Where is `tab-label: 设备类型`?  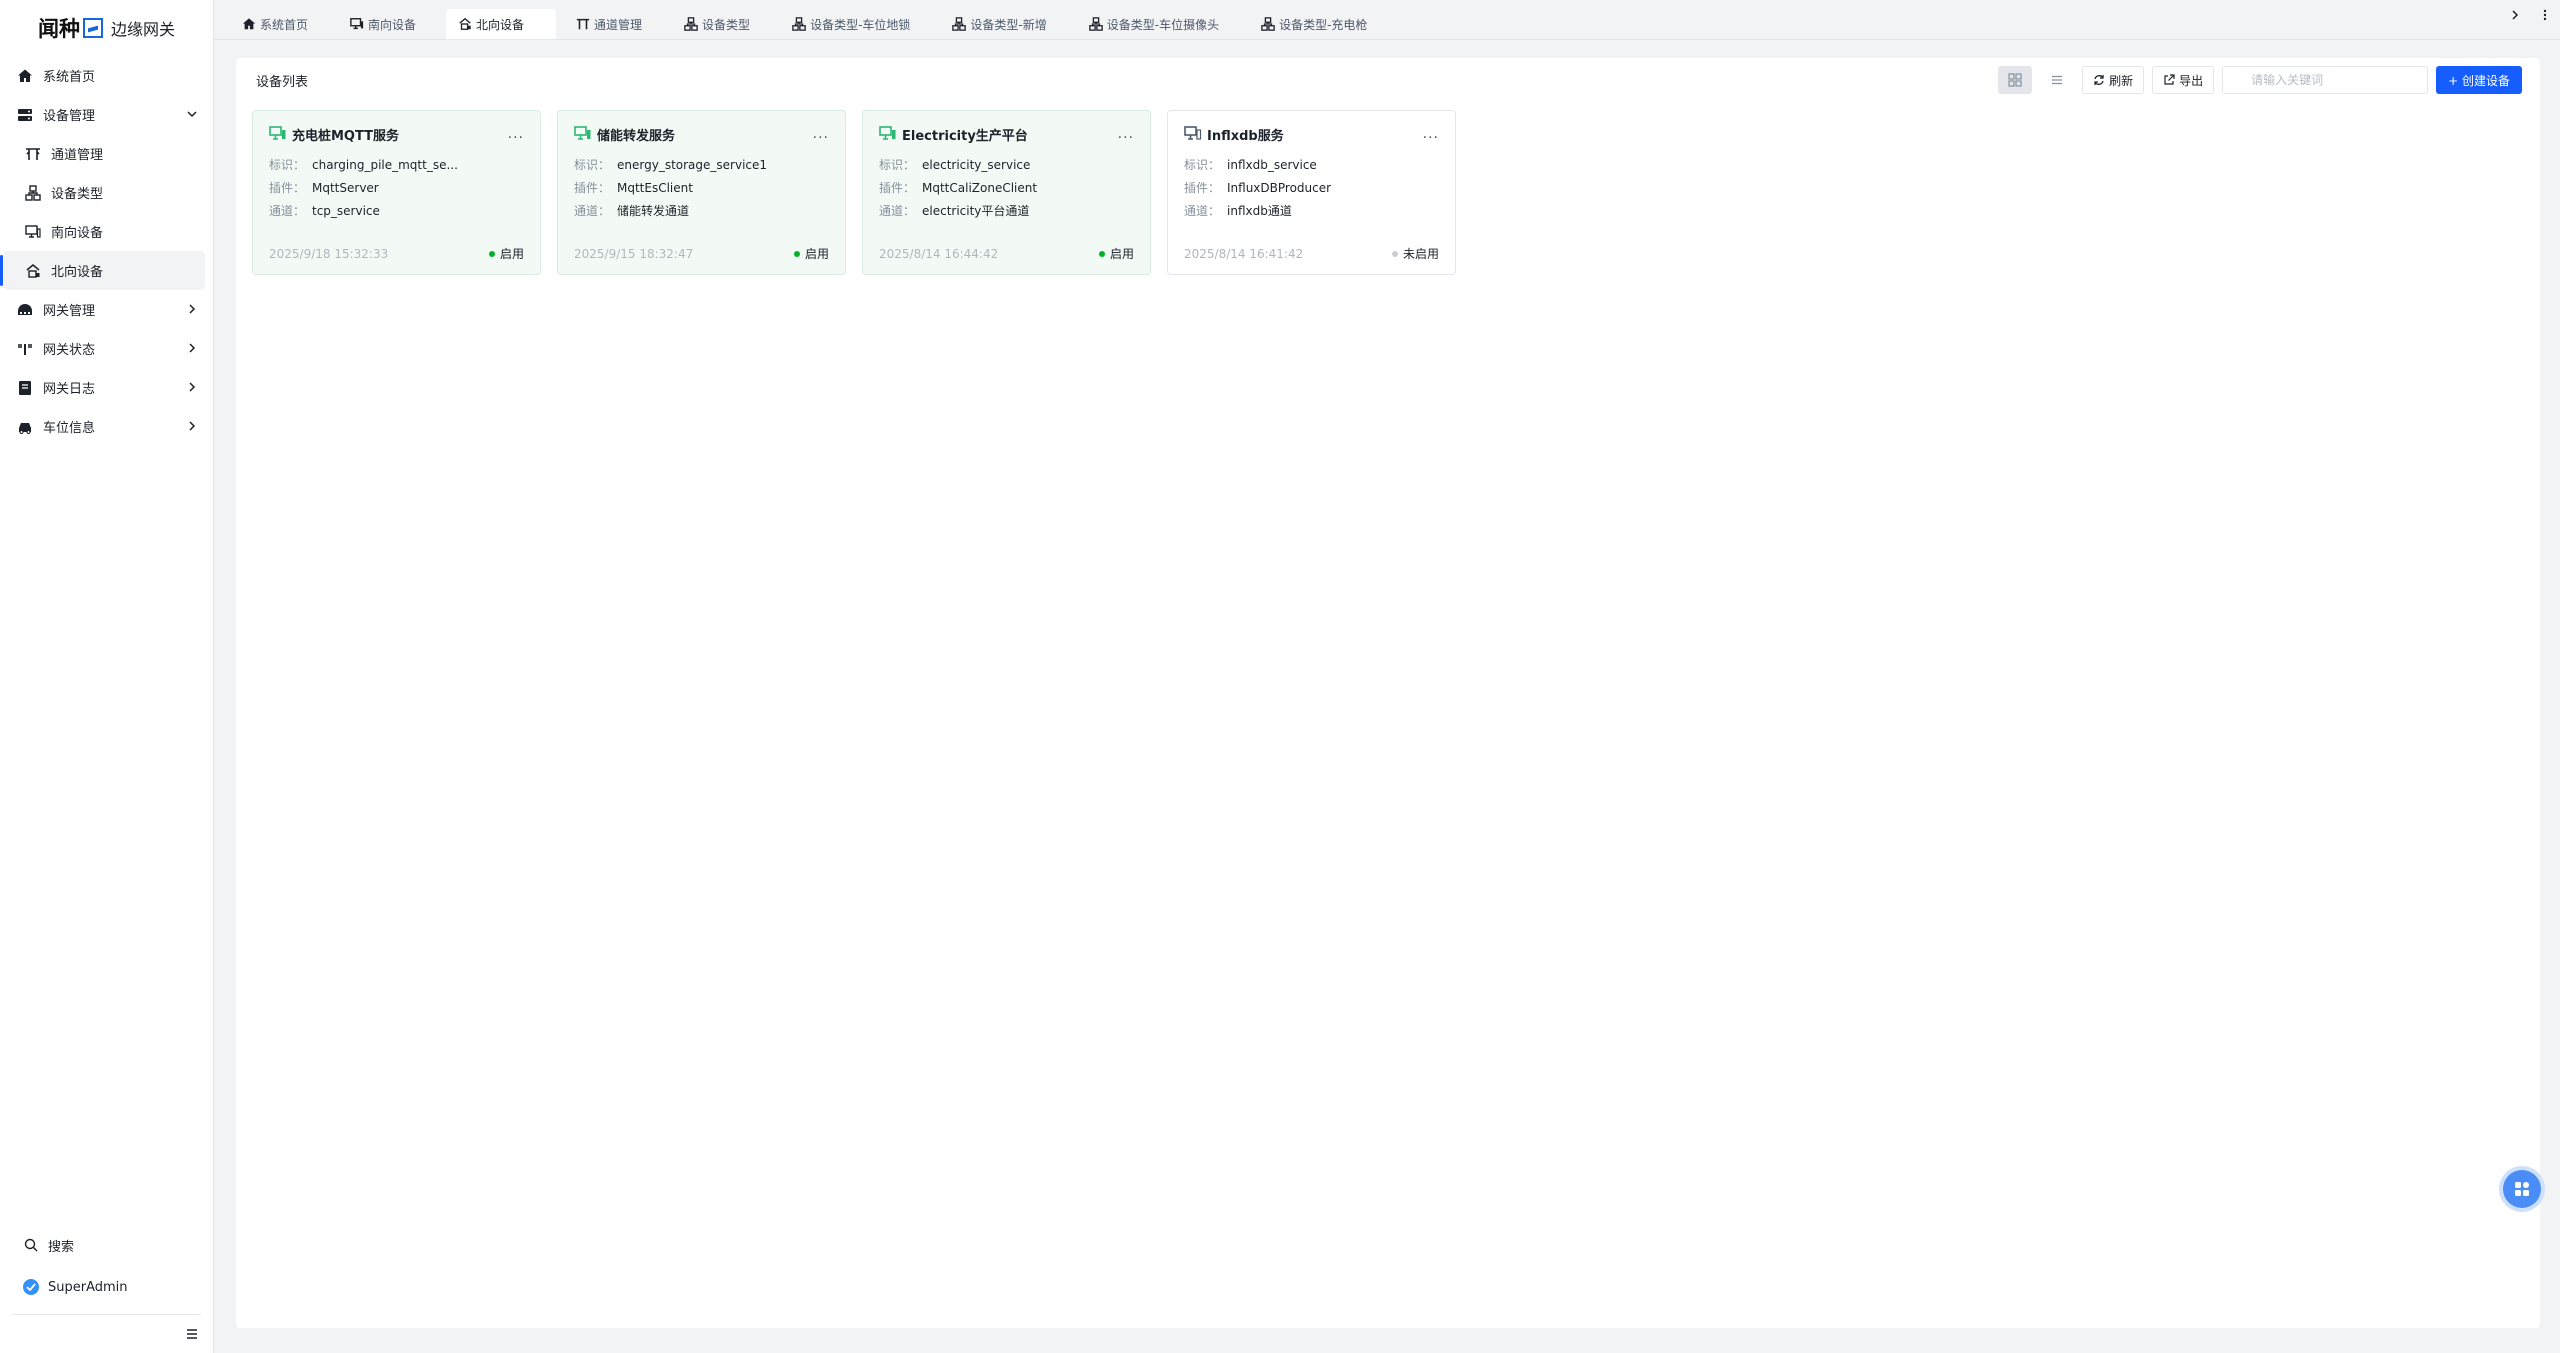
tab-label: 设备类型 is located at coordinates (726, 24).